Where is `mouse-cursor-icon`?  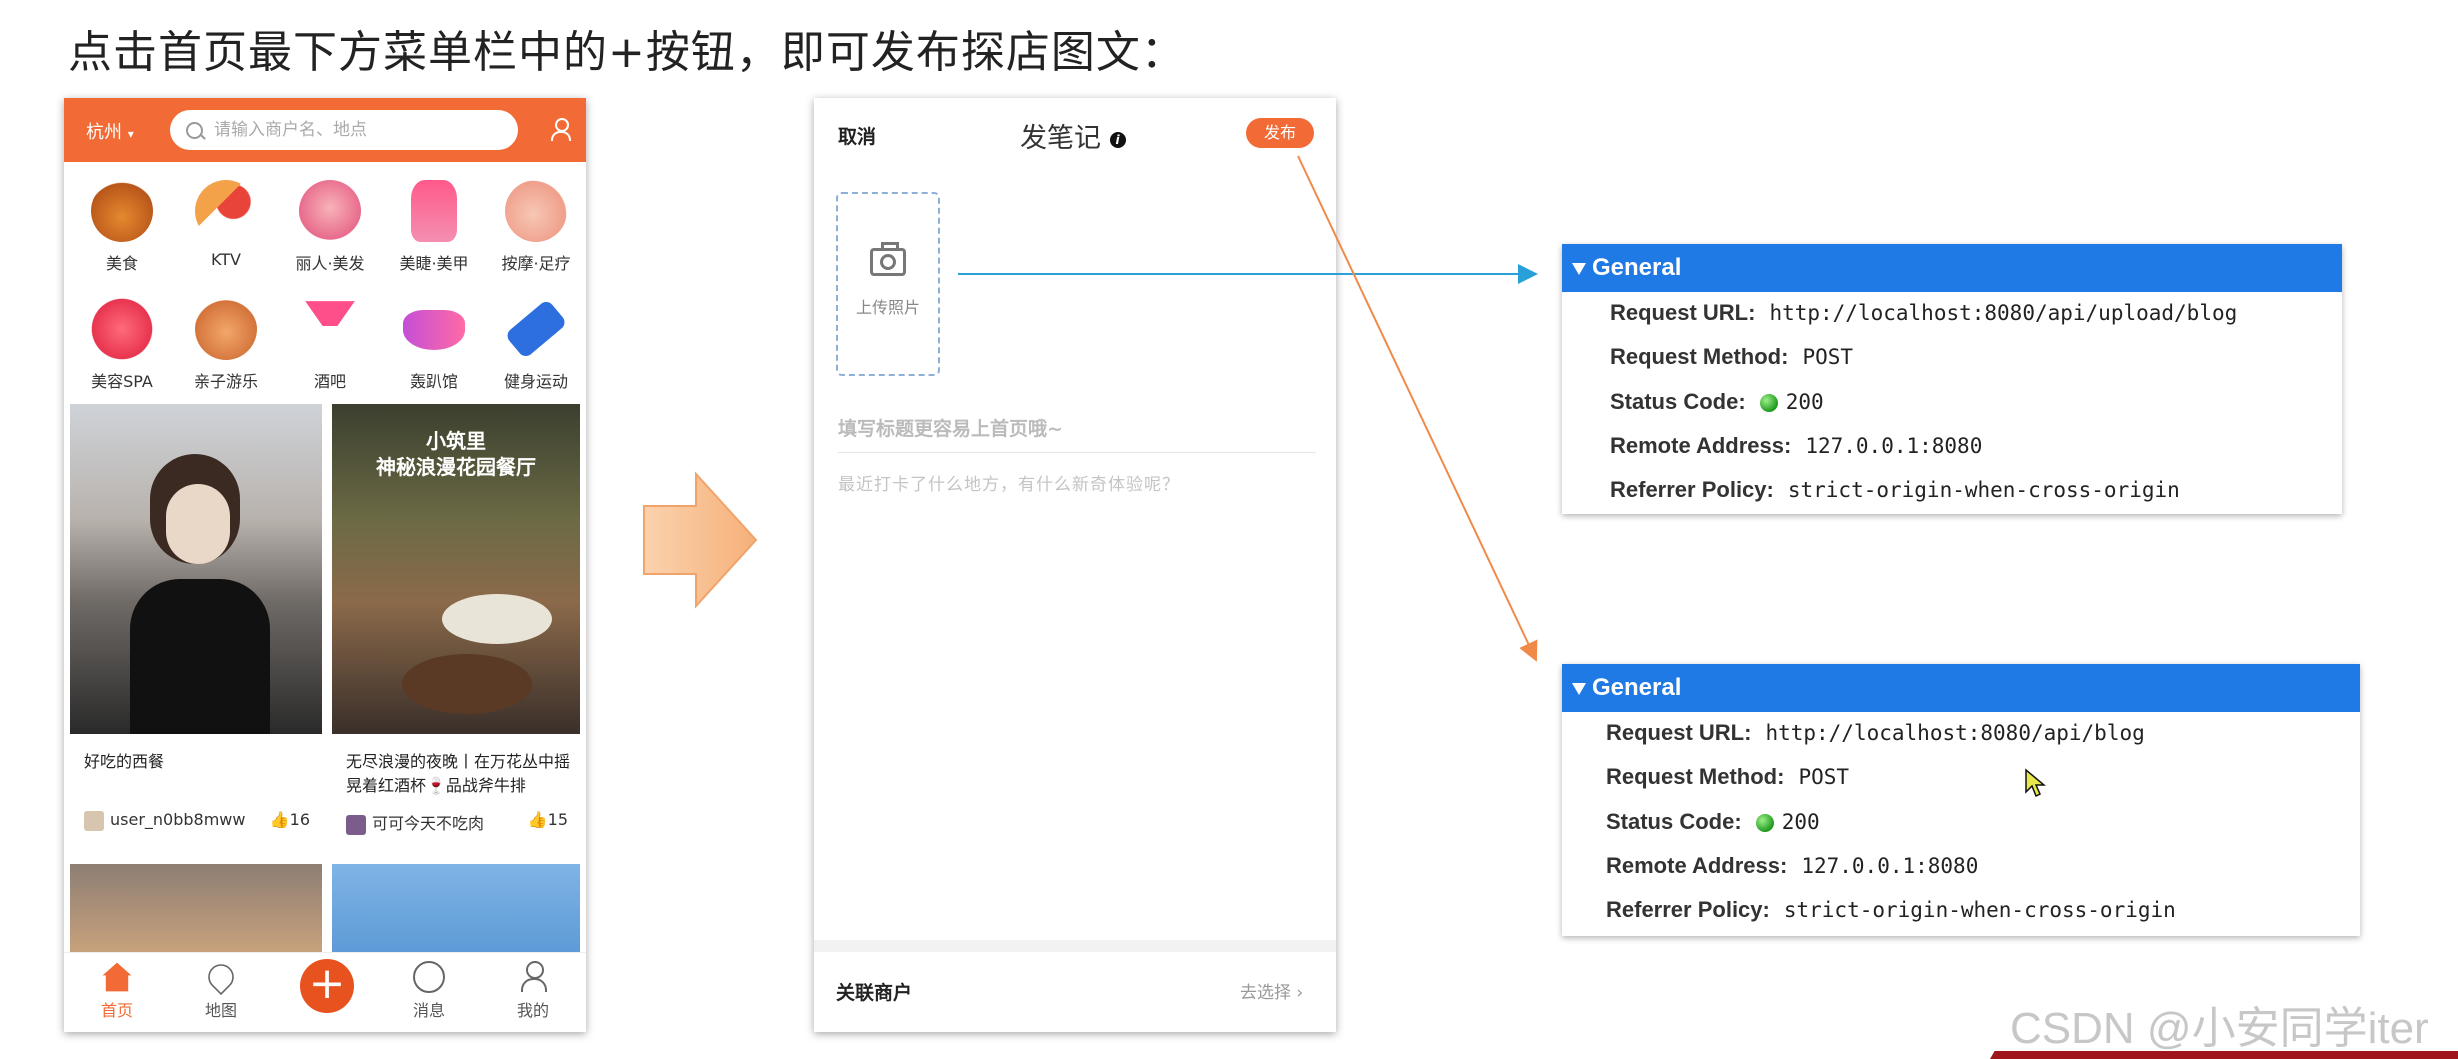
mouse-cursor-icon is located at coordinates (2035, 783).